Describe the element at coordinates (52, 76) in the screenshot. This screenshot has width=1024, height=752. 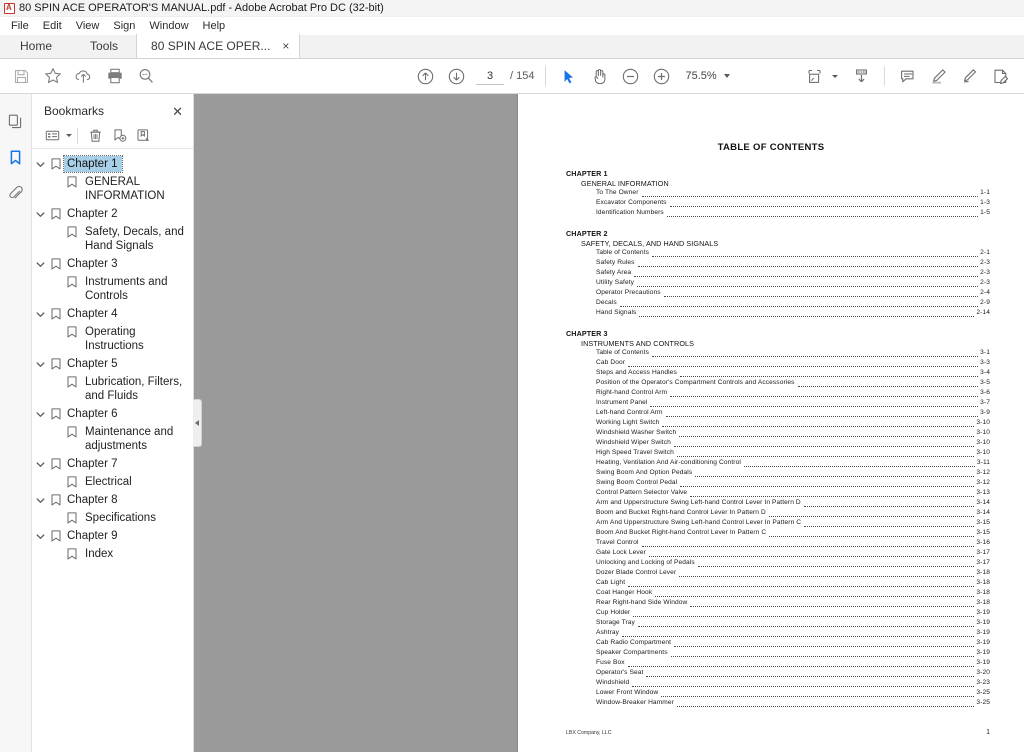
I see `favorite-star-icon` at that location.